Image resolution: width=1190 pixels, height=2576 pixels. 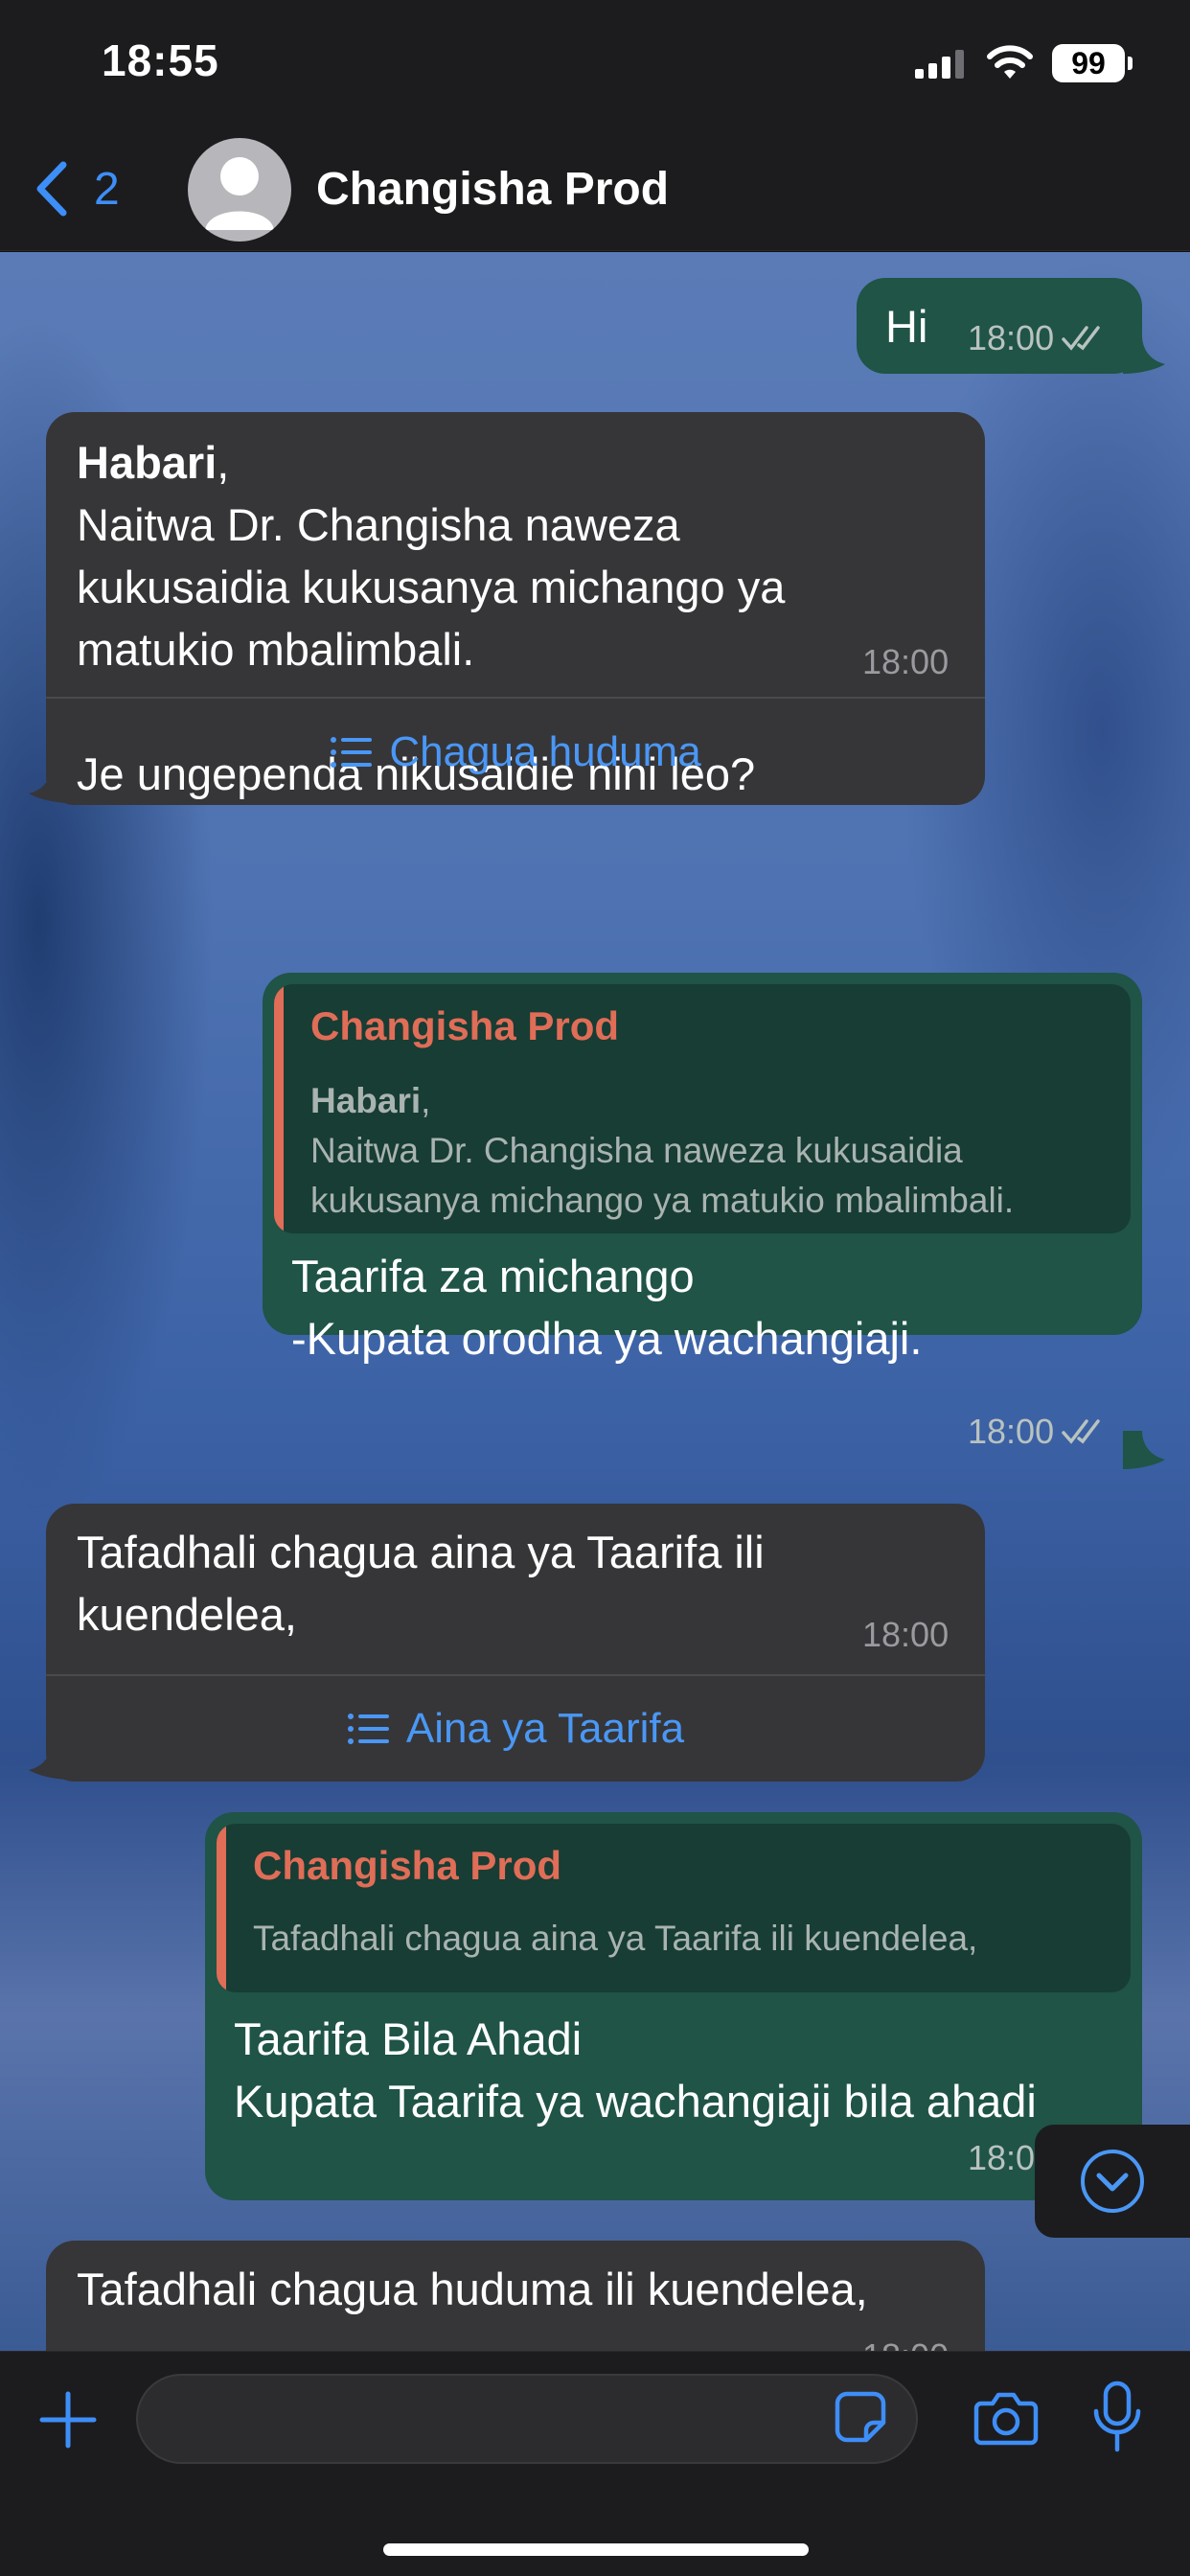 I want to click on greeting-text: Habari, so click(x=147, y=462).